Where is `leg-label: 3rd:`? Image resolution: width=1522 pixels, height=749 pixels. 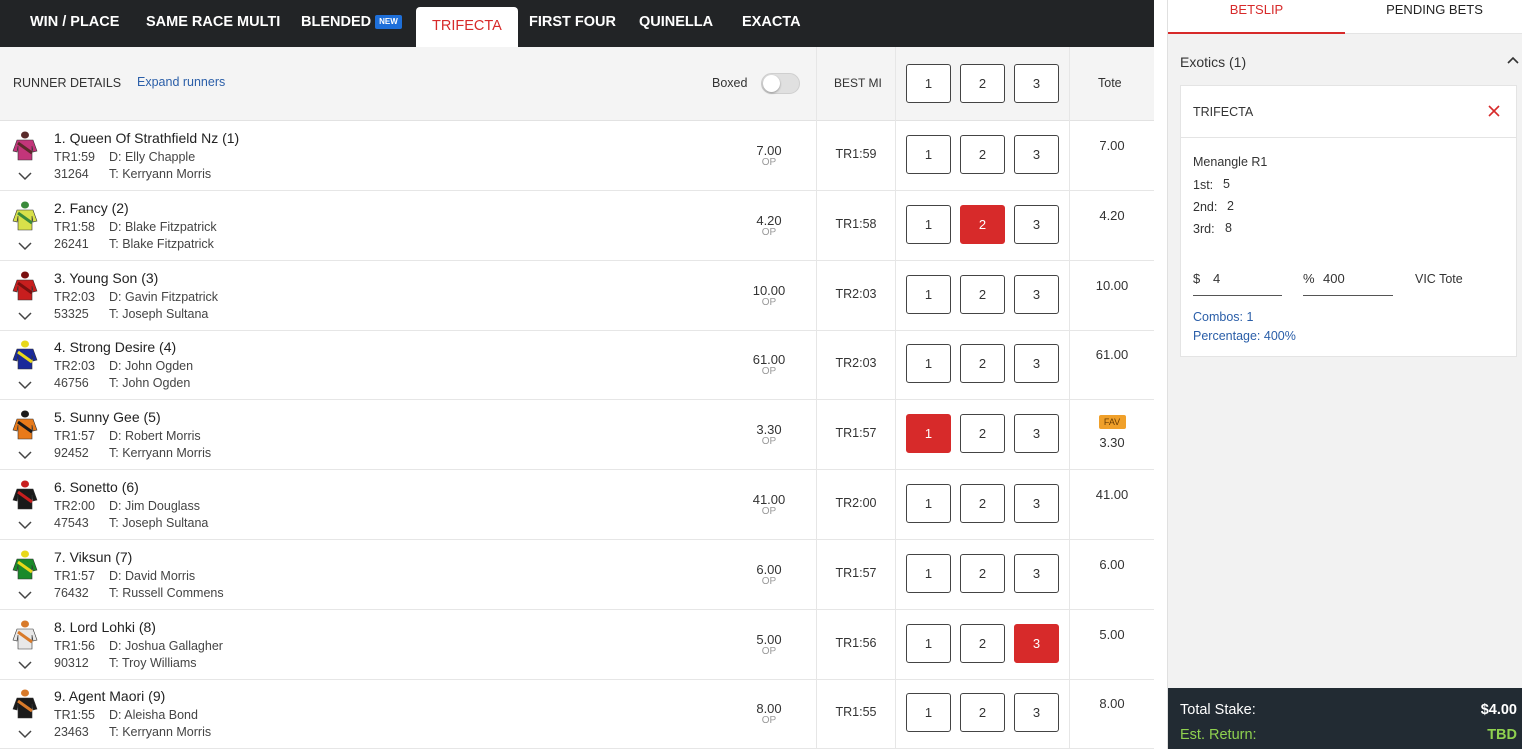
leg-label: 3rd: is located at coordinates (1204, 229).